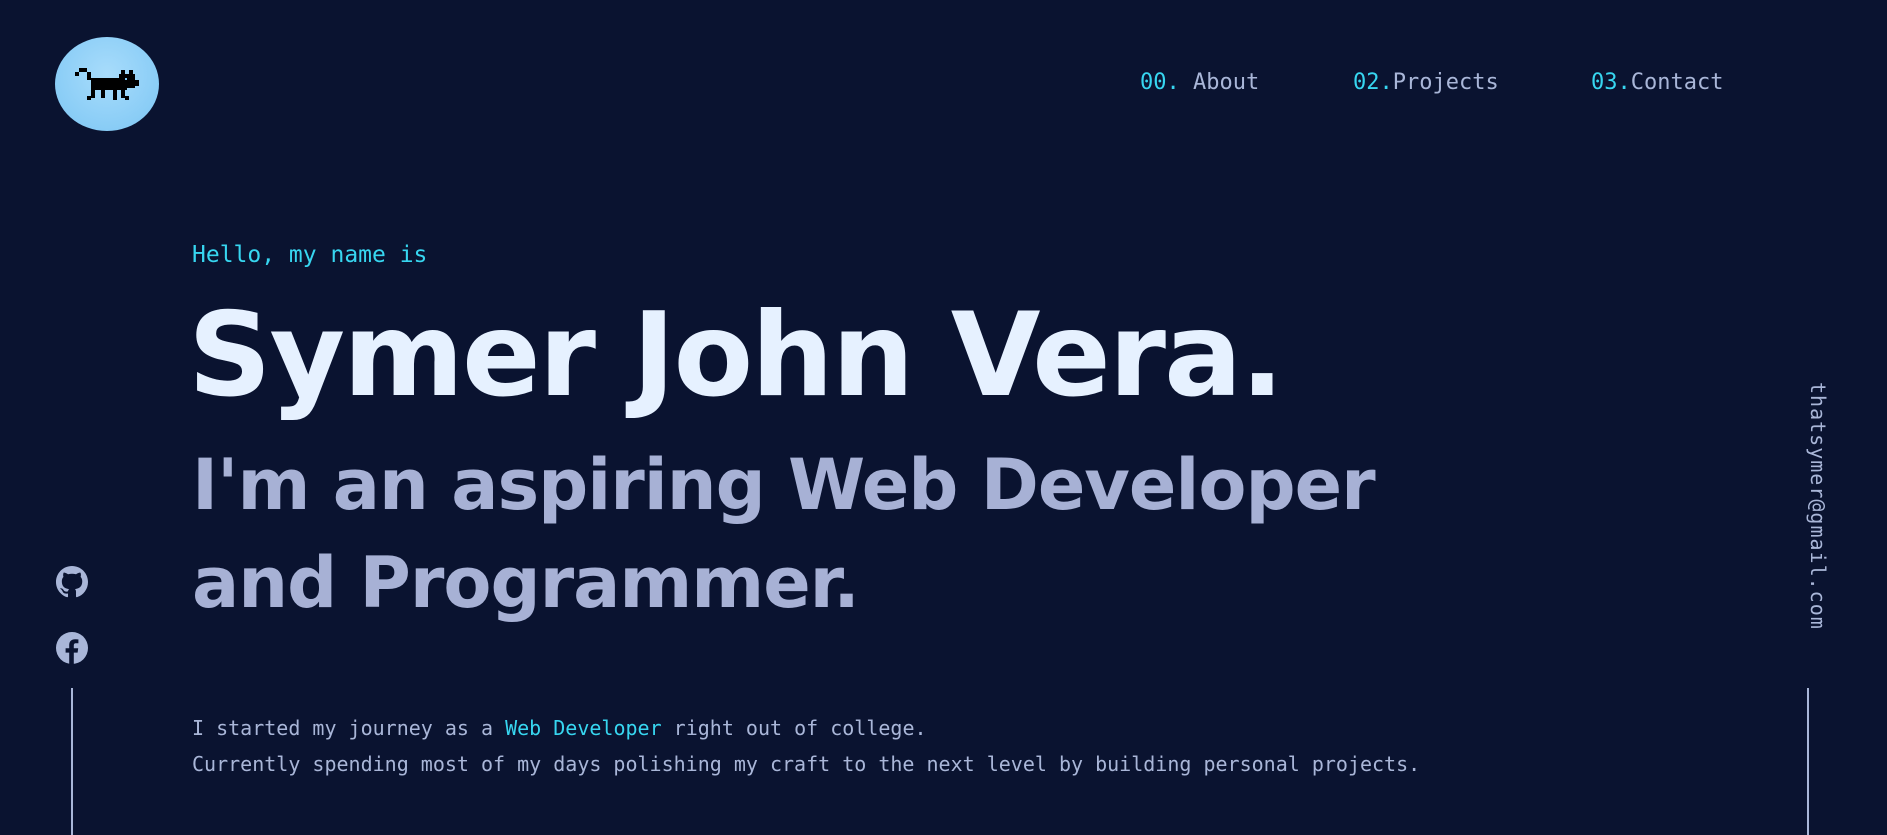  I want to click on hero-greeting: Hello, my name is, so click(310, 255).